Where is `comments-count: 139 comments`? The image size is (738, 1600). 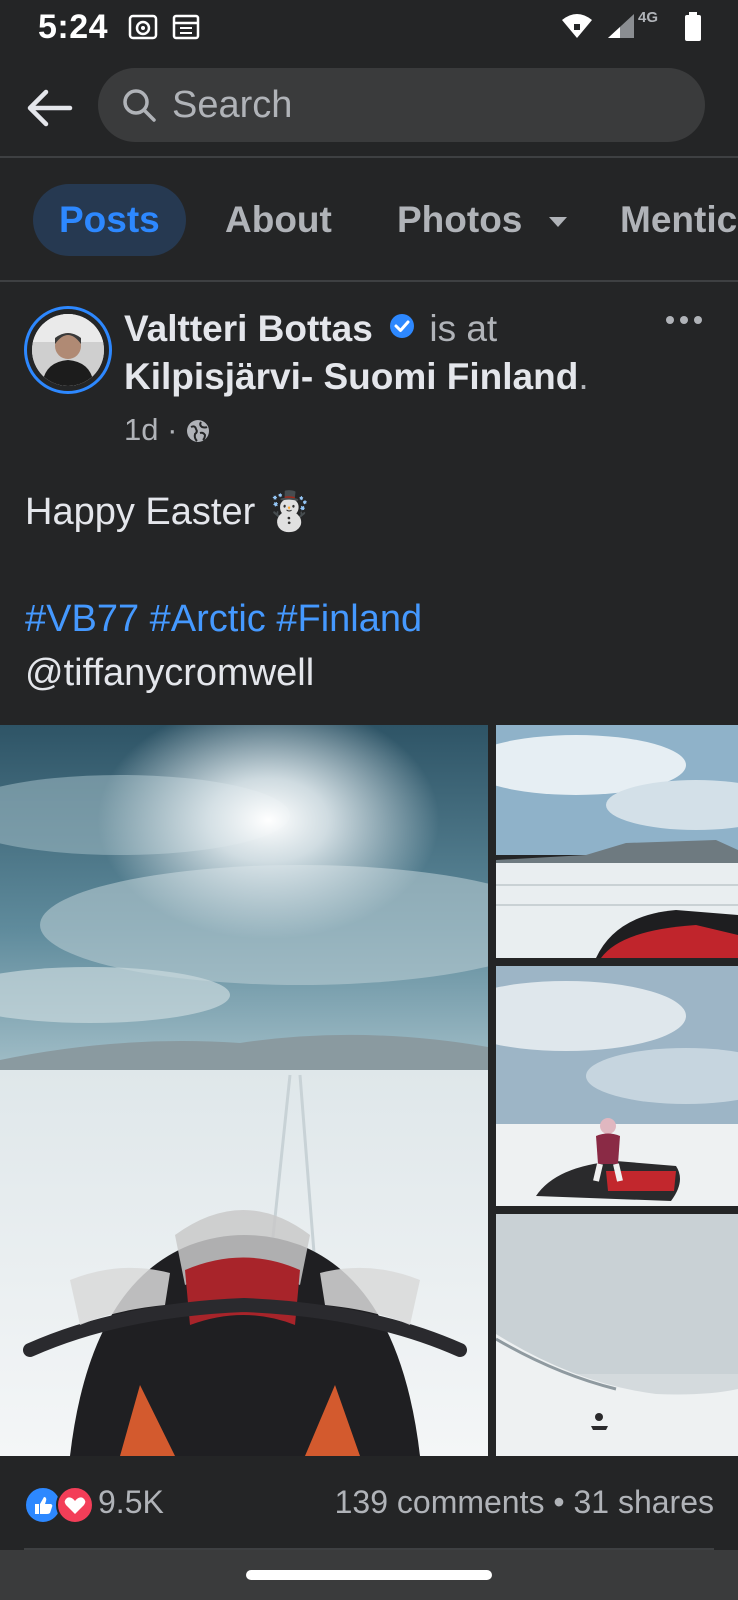
comments-count: 139 comments is located at coordinates (440, 1502).